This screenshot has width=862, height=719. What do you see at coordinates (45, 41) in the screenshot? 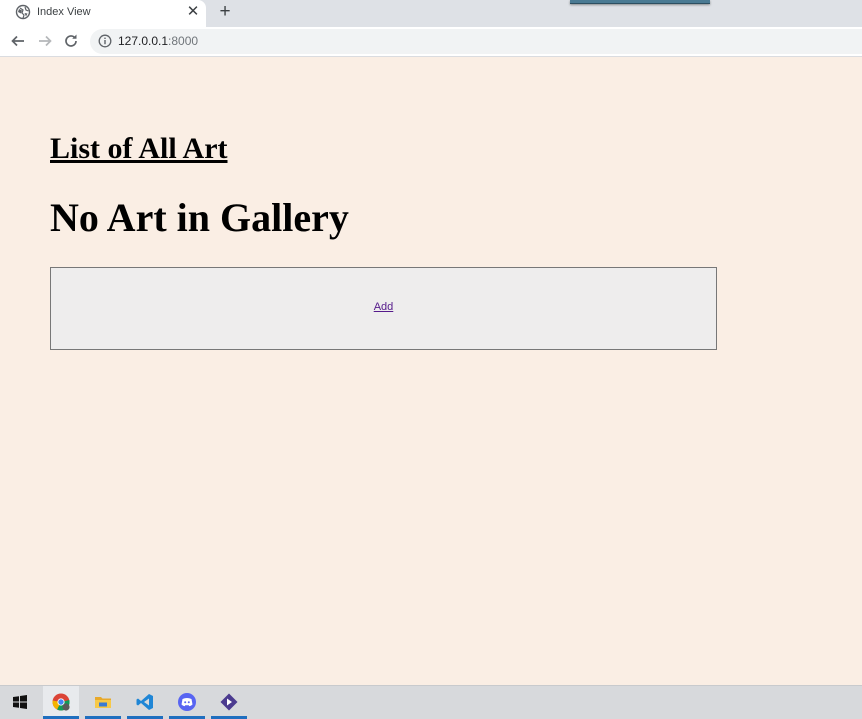
I see `forward-arrow-icon` at bounding box center [45, 41].